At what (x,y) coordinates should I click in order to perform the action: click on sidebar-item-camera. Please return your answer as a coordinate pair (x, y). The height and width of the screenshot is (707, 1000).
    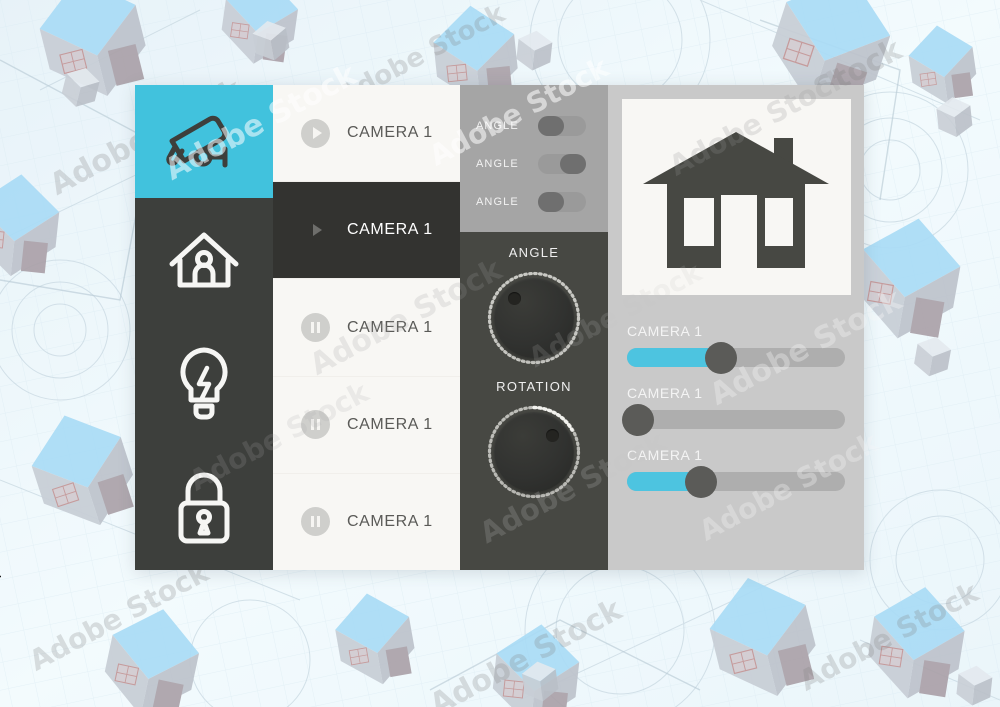
    Looking at the image, I should click on (204, 141).